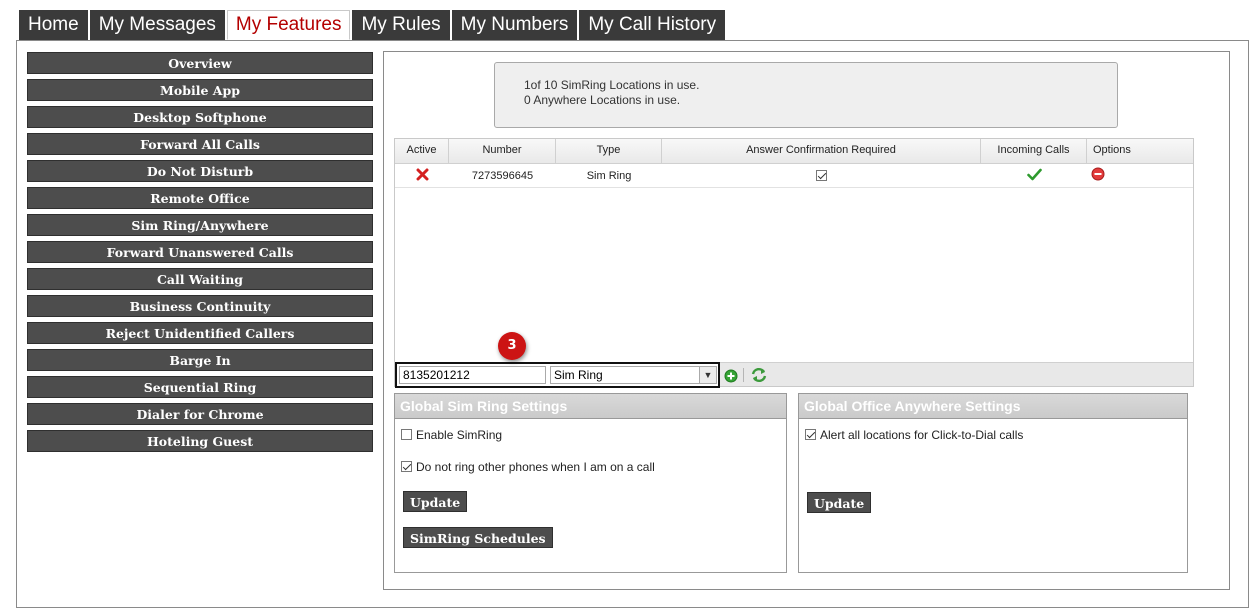 This screenshot has height=616, width=1257. Describe the element at coordinates (731, 377) in the screenshot. I see `add-circle-icon` at that location.